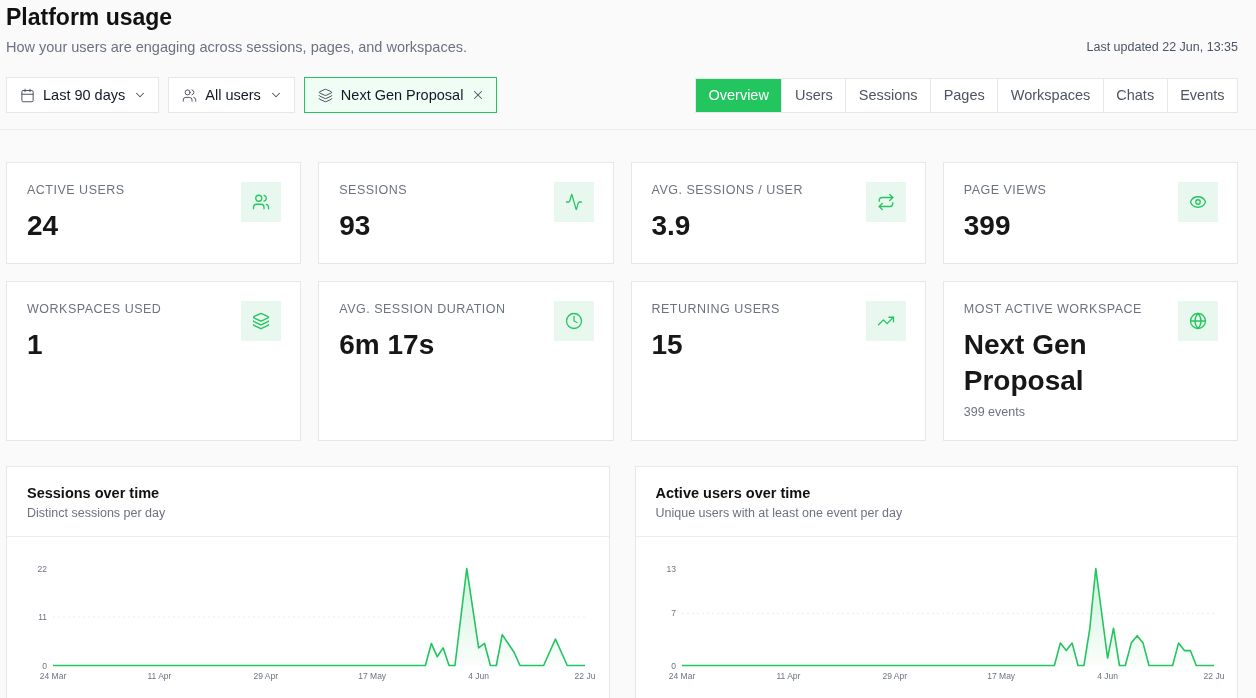 This screenshot has height=698, width=1256. I want to click on trend-up-icon, so click(885, 321).